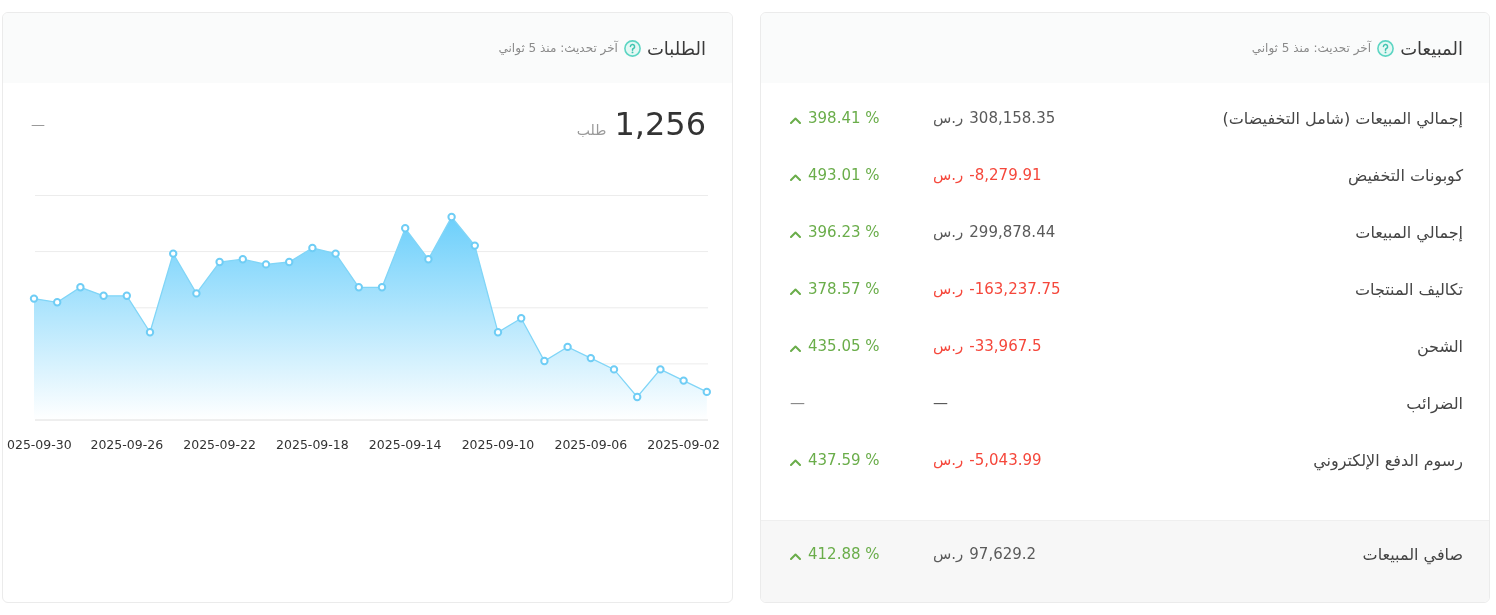 The height and width of the screenshot is (615, 1496). I want to click on amount-value: 97,629.2, so click(1003, 555).